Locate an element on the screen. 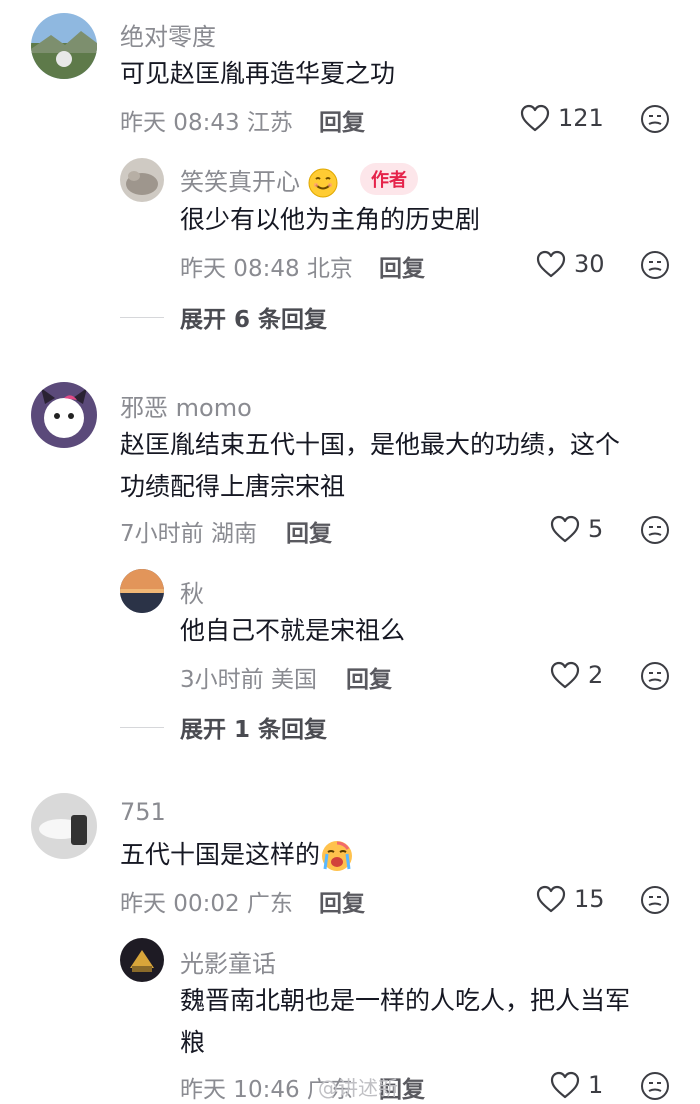 Image resolution: width=700 pixels, height=1104 pixels. username: 751 is located at coordinates (143, 812).